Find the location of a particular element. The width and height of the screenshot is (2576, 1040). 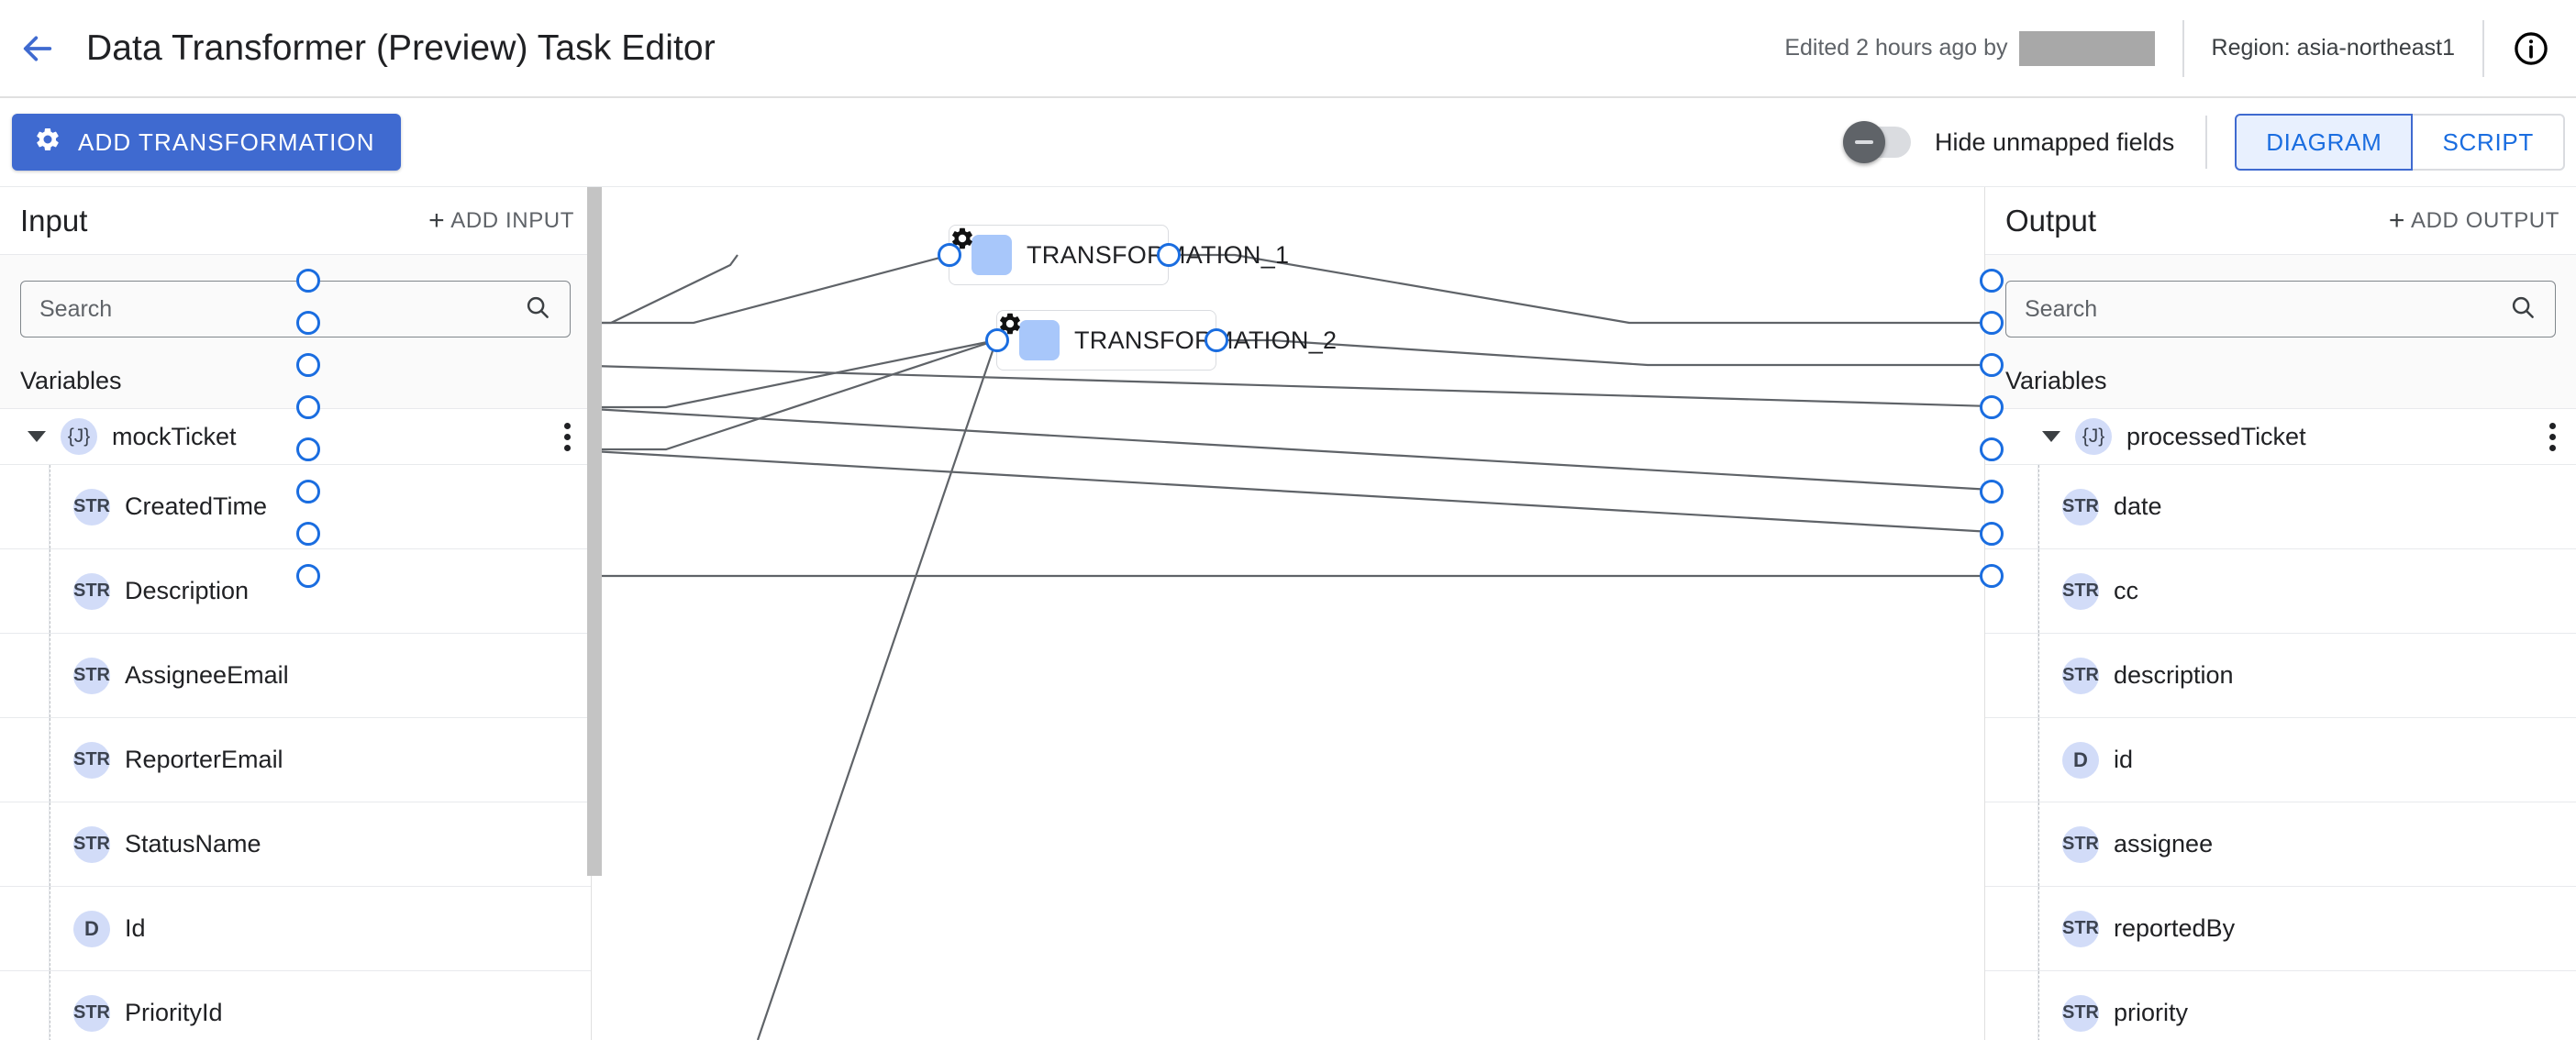

input-panel-header: Input + ADD INPUT is located at coordinates (295, 221).